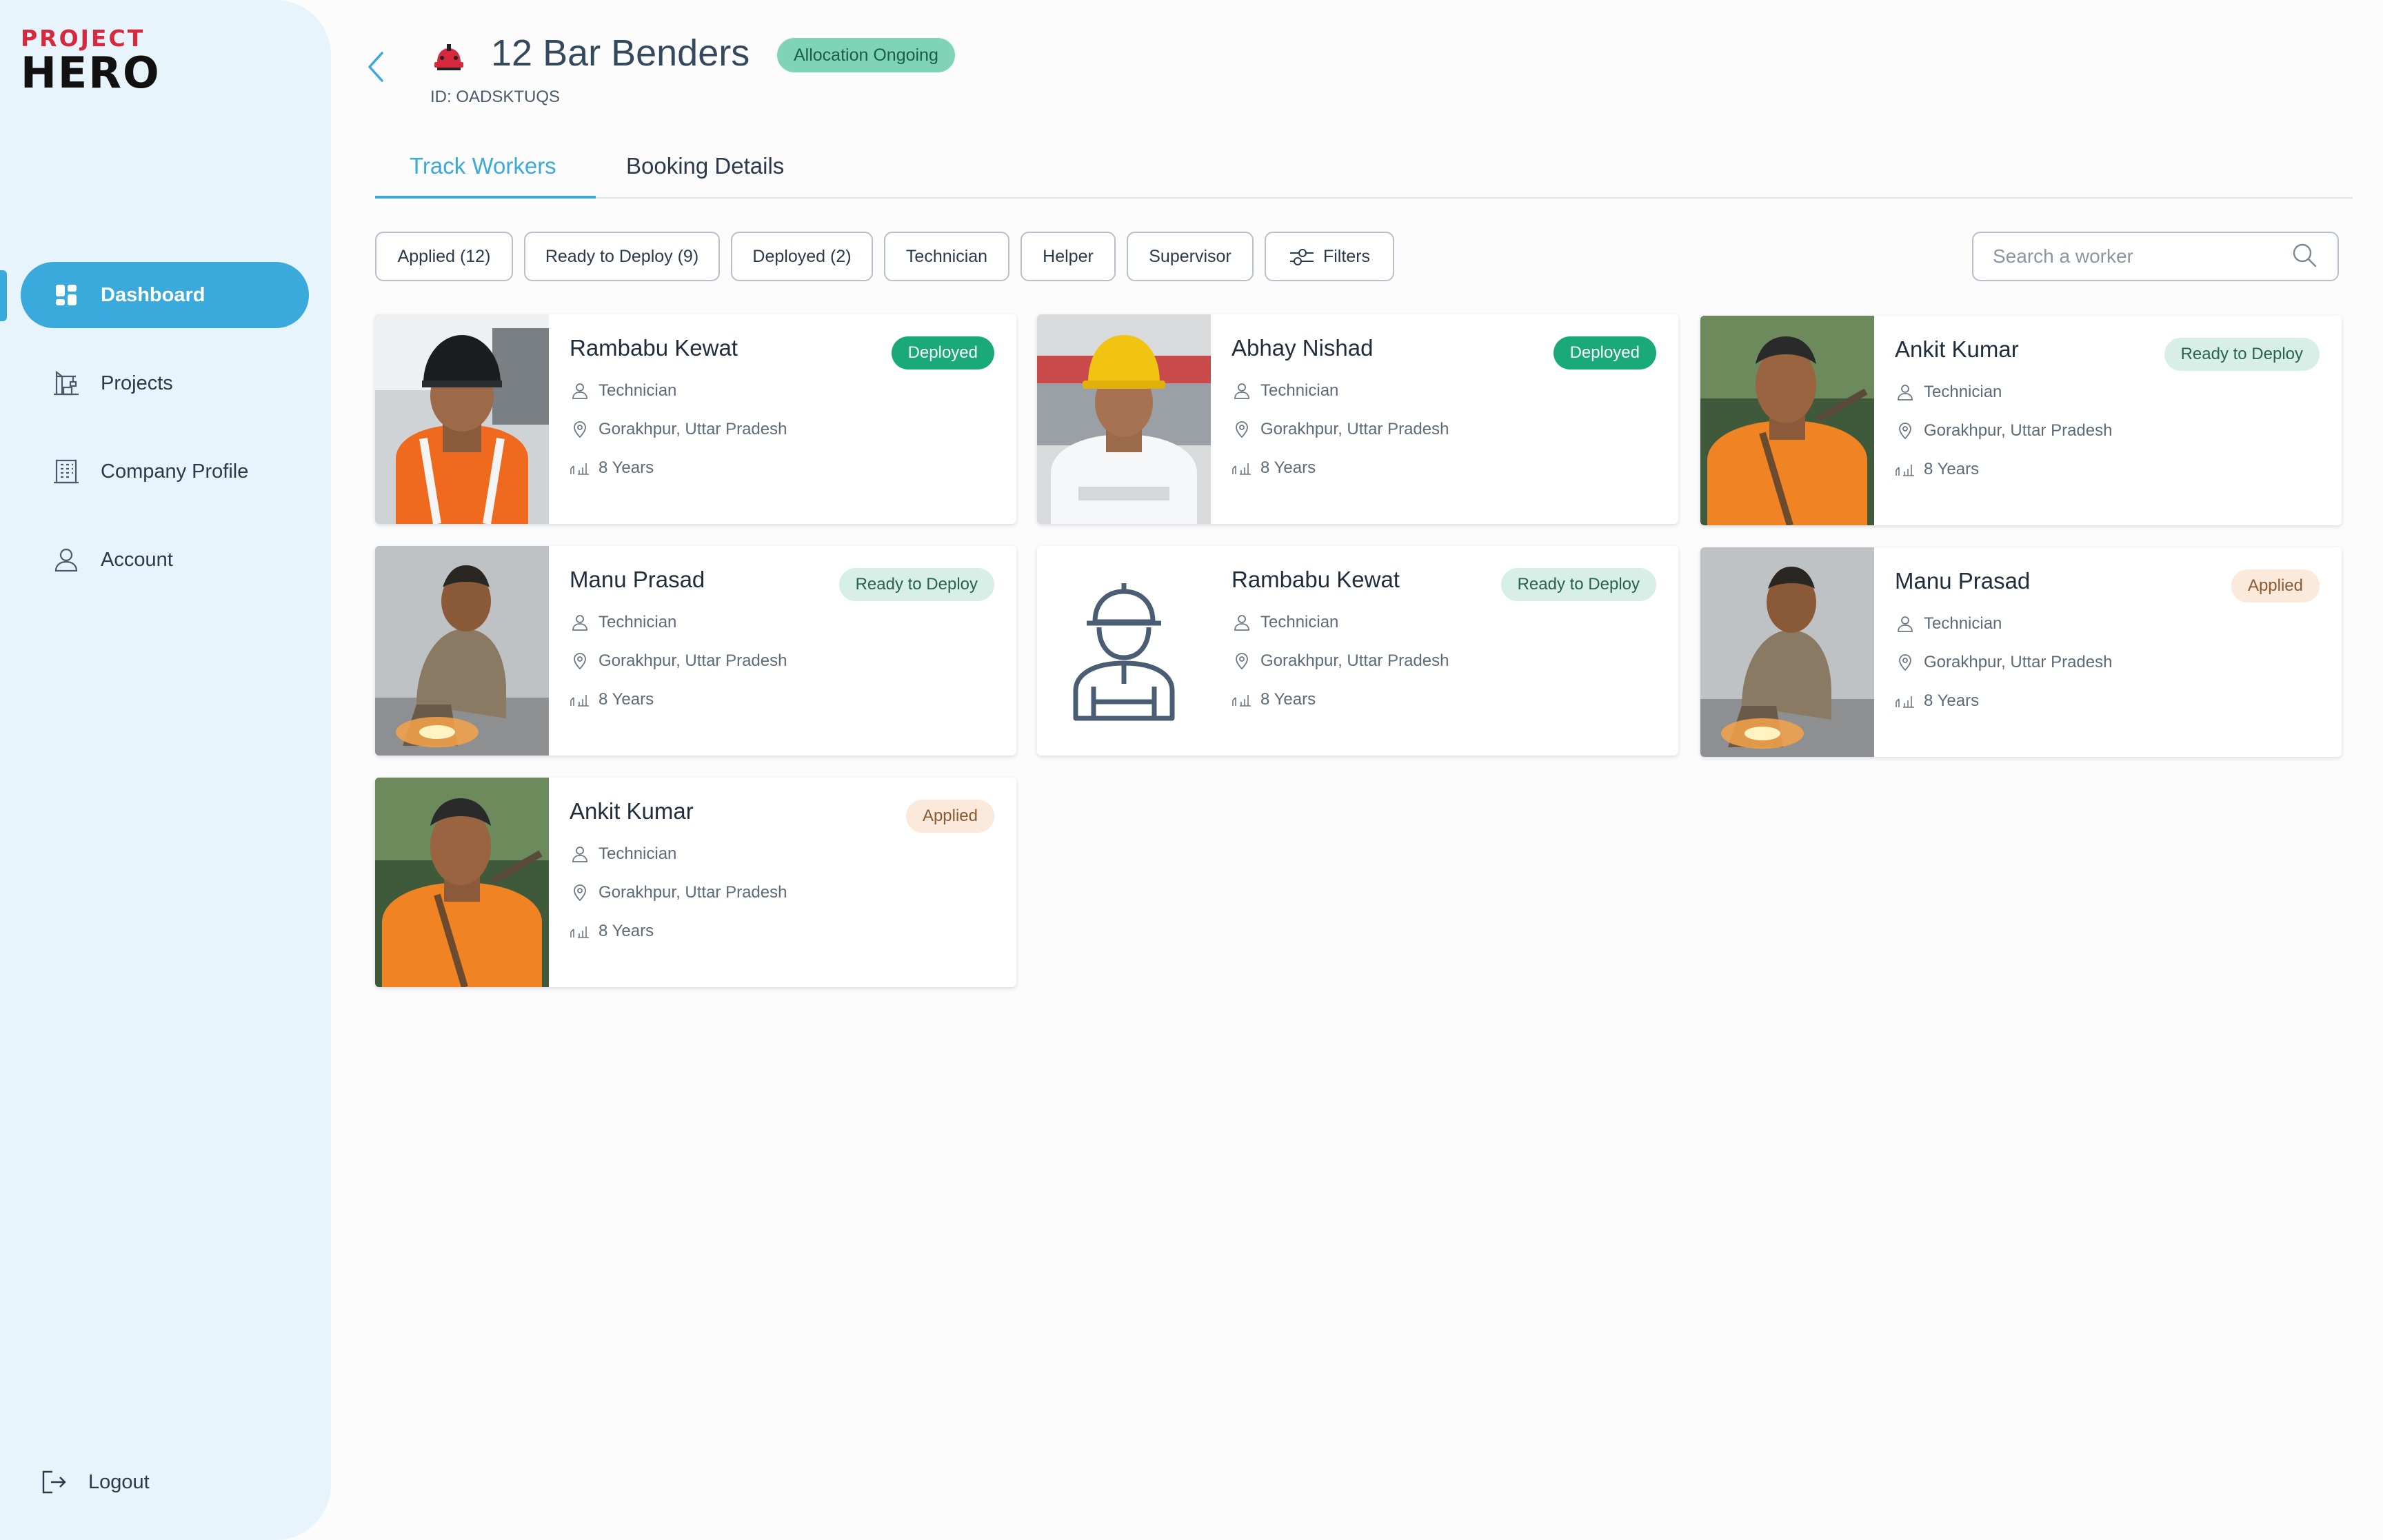 The width and height of the screenshot is (2383, 1540). Describe the element at coordinates (483, 175) in the screenshot. I see `tab-track-workers: Track Workers` at that location.